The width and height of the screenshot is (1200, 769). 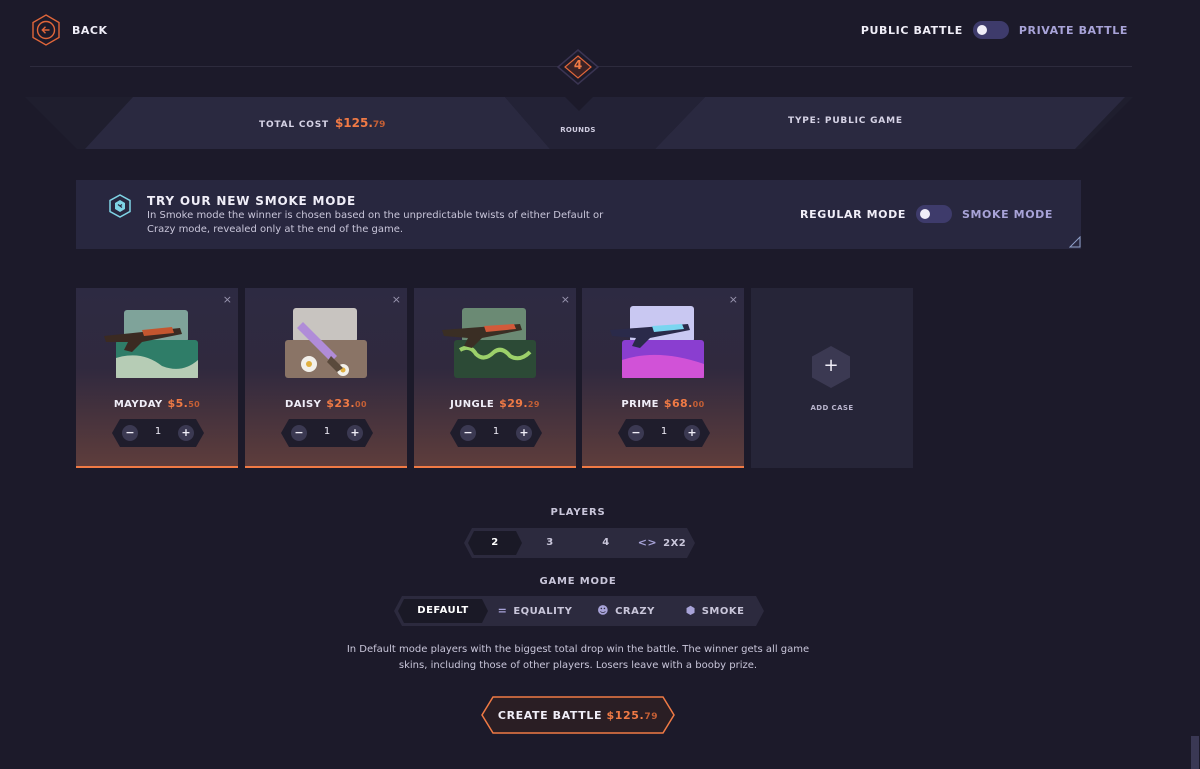 What do you see at coordinates (578, 581) in the screenshot?
I see `game-mode-label: GAME MODE` at bounding box center [578, 581].